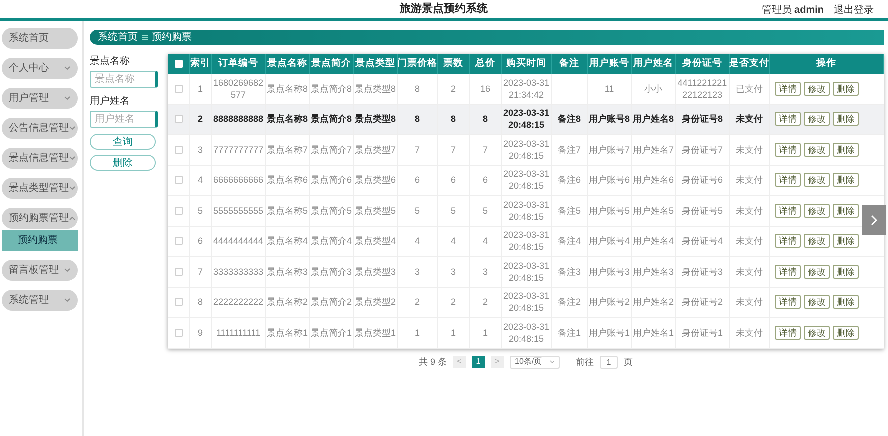 Image resolution: width=888 pixels, height=436 pixels. Describe the element at coordinates (331, 88) in the screenshot. I see `table-cell: 景点简介8` at that location.